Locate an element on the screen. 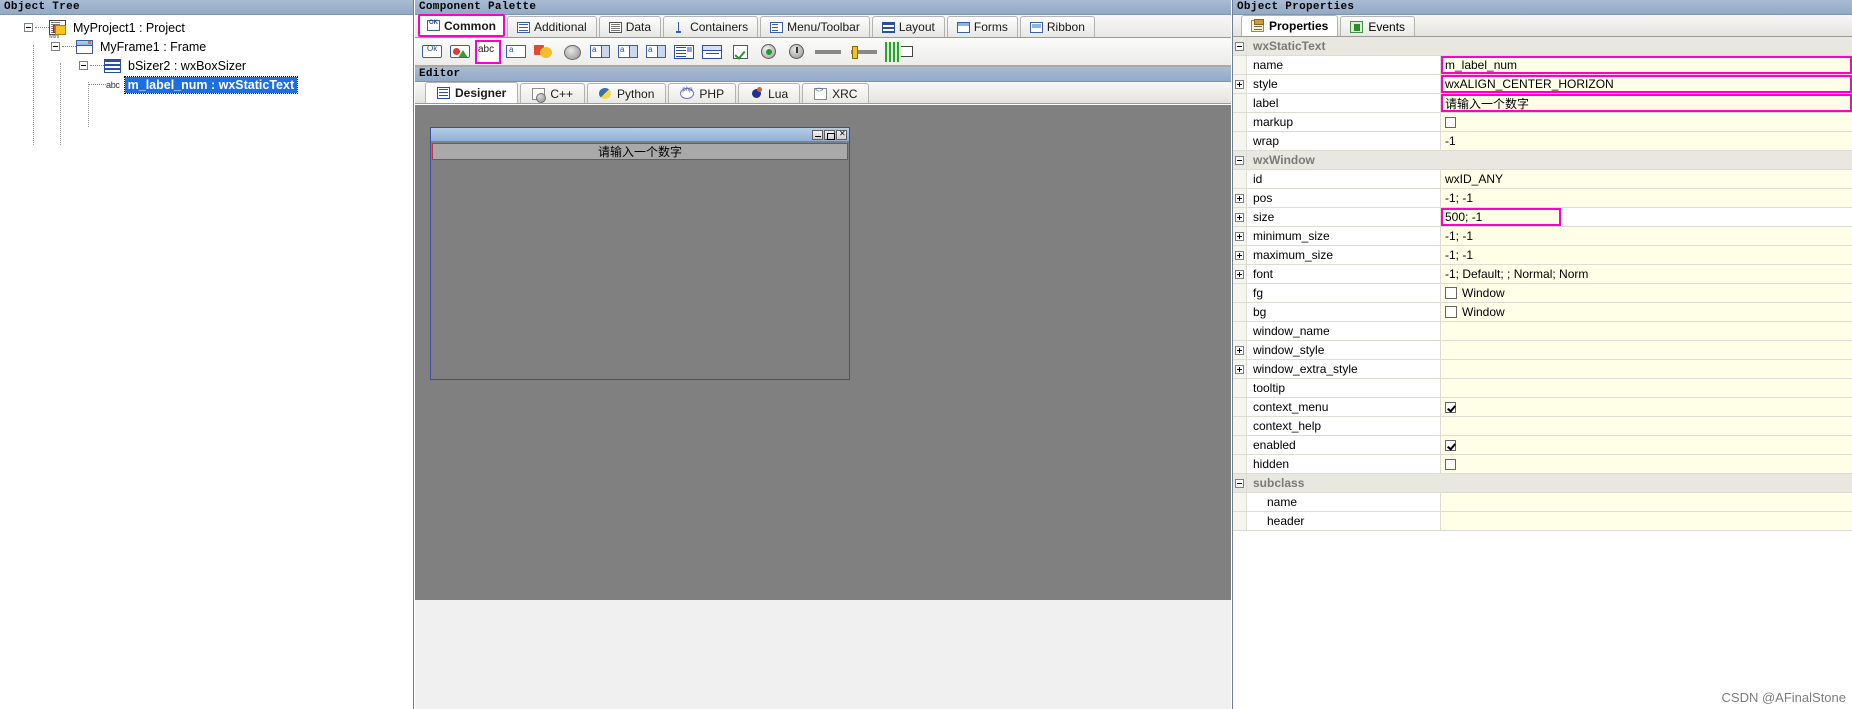 The width and height of the screenshot is (1852, 709). tab-properties: Properties is located at coordinates (1290, 25).